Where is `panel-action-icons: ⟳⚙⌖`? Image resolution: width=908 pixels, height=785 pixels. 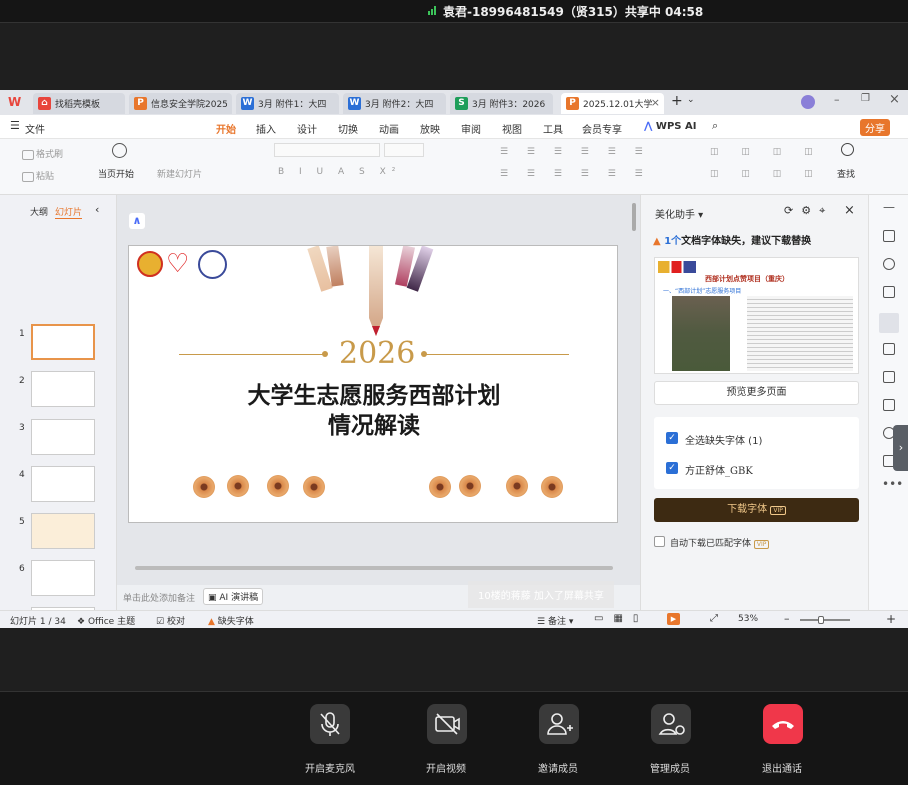
panel-action-icons: ⟳⚙⌖ is located at coordinates (808, 211).